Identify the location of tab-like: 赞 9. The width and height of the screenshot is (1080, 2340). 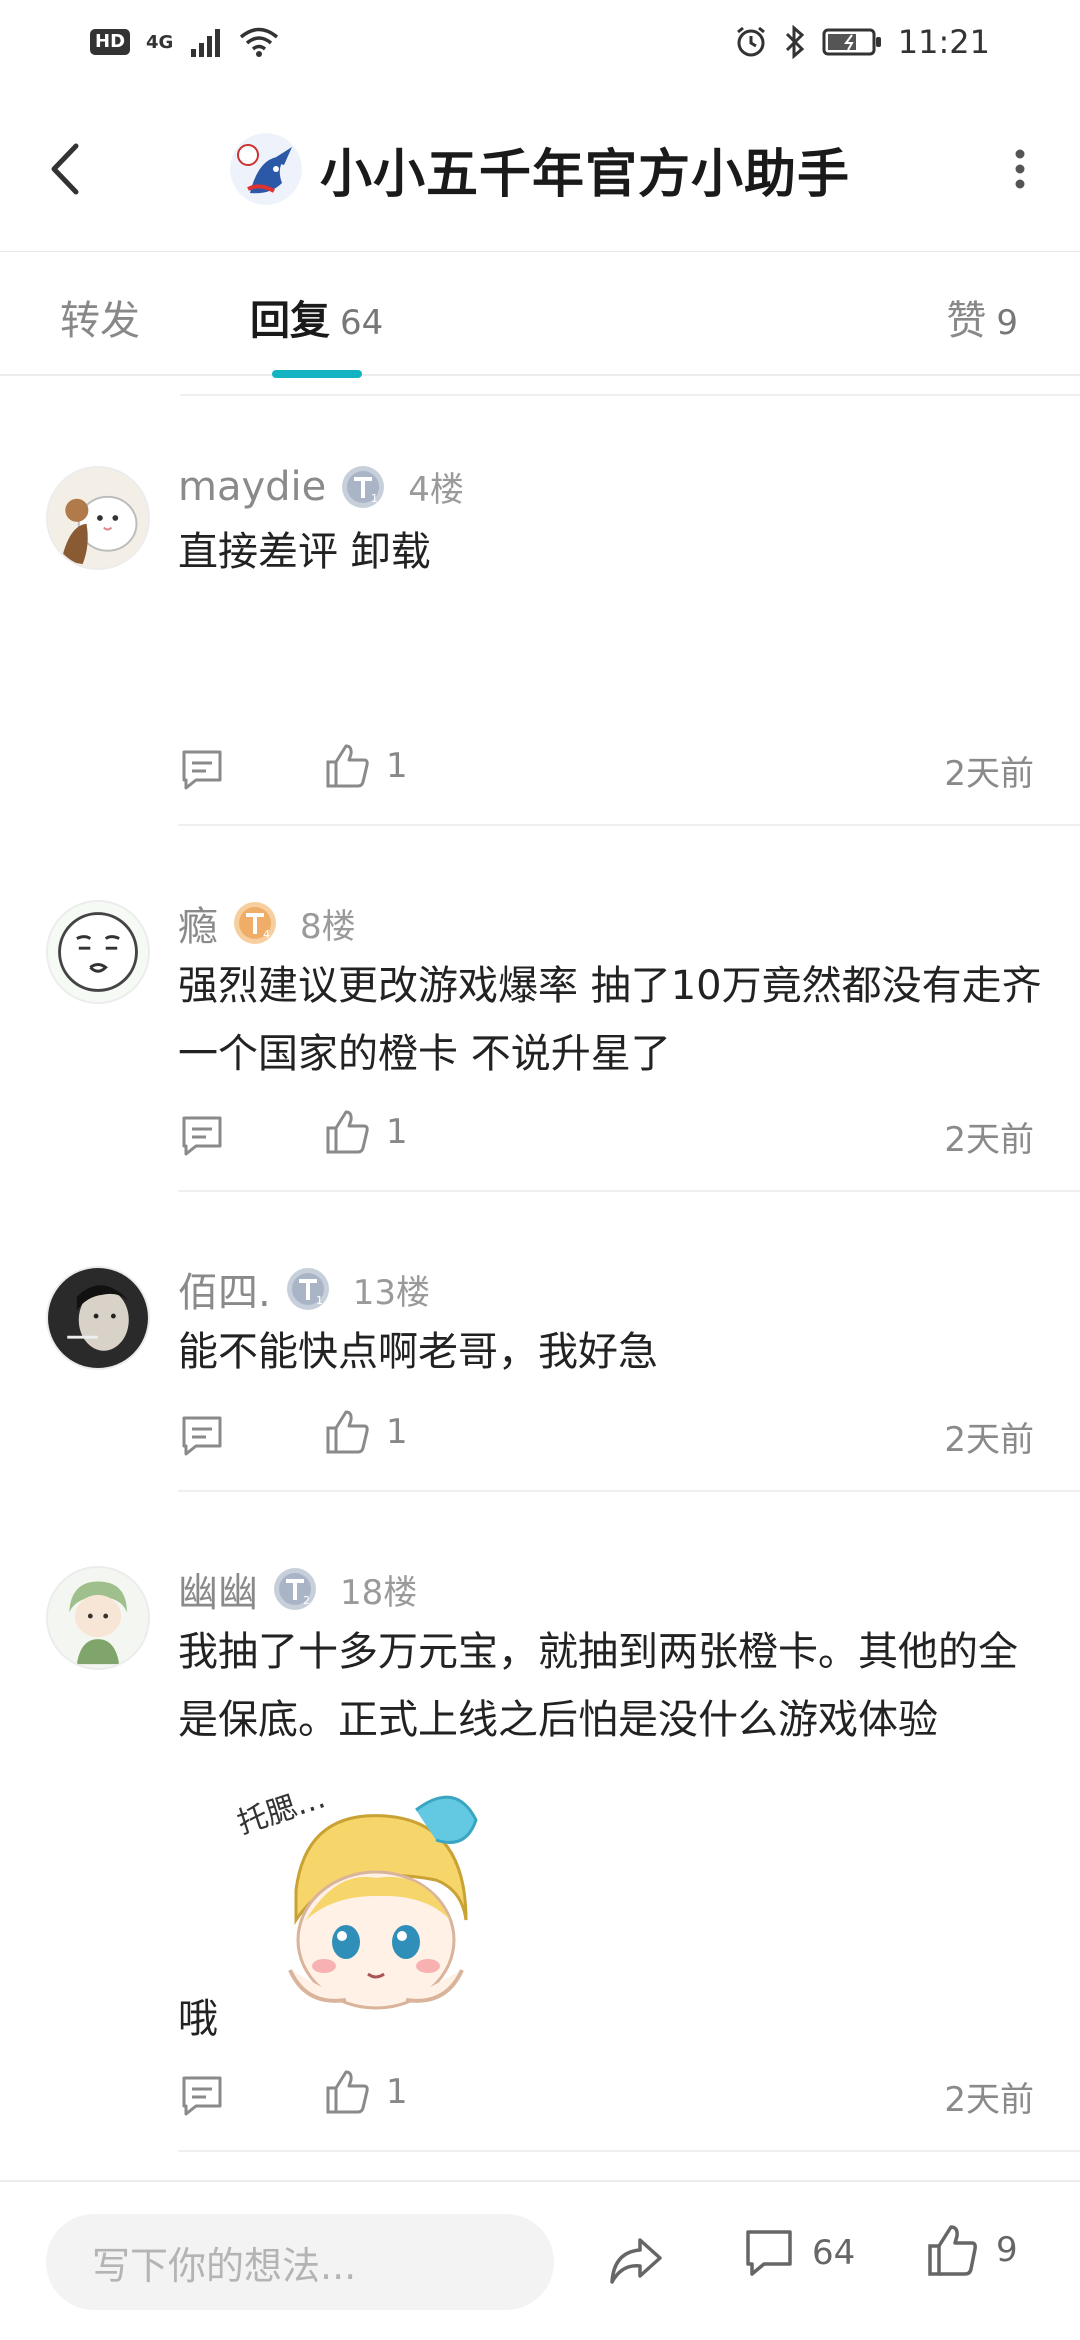
(982, 317).